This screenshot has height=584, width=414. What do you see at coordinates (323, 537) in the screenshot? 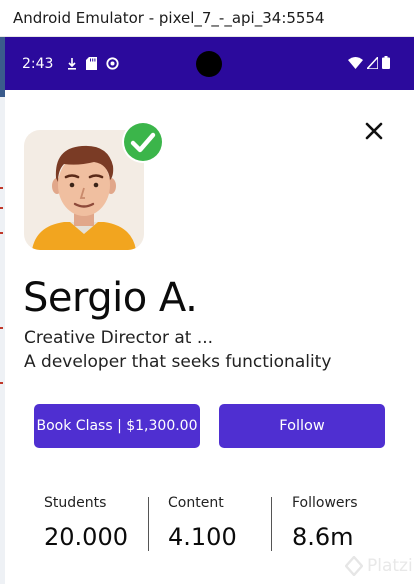
I see `stat-value: 8.6m` at bounding box center [323, 537].